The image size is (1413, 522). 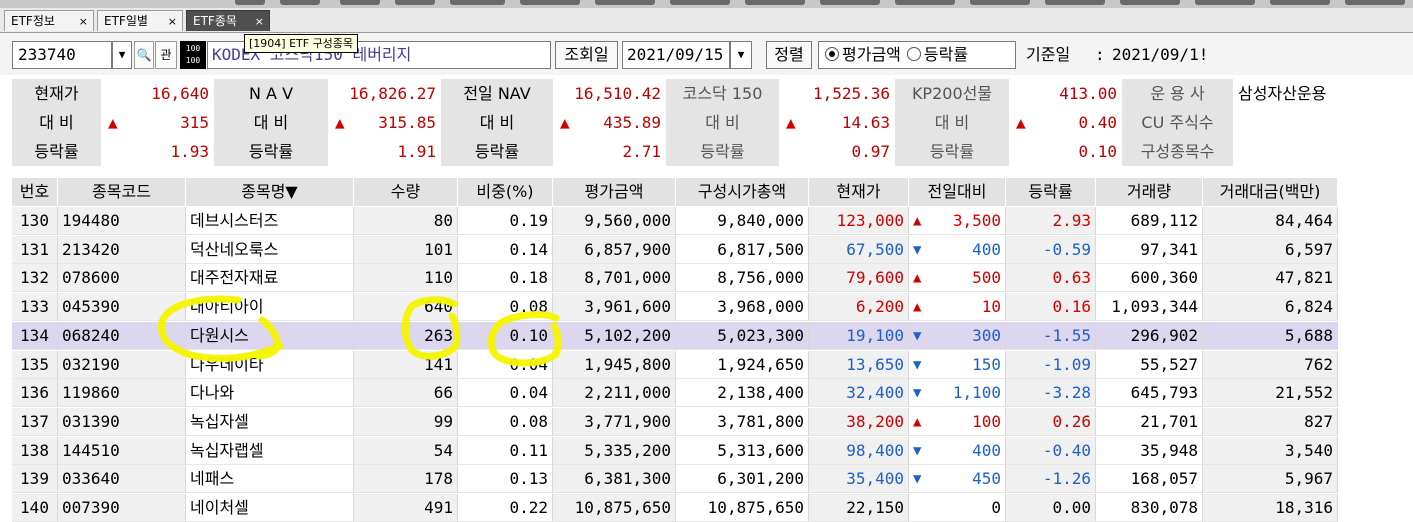 I want to click on etf-code-input: 233740, so click(x=62, y=55).